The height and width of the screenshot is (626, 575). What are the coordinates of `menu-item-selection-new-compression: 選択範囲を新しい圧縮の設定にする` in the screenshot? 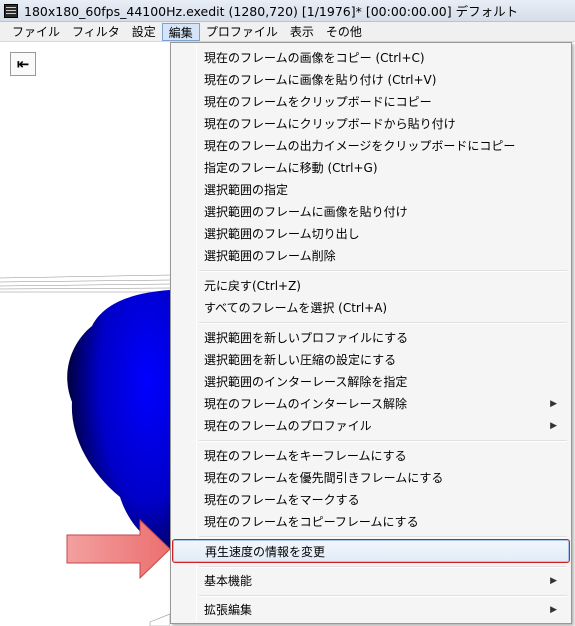 It's located at (371, 360).